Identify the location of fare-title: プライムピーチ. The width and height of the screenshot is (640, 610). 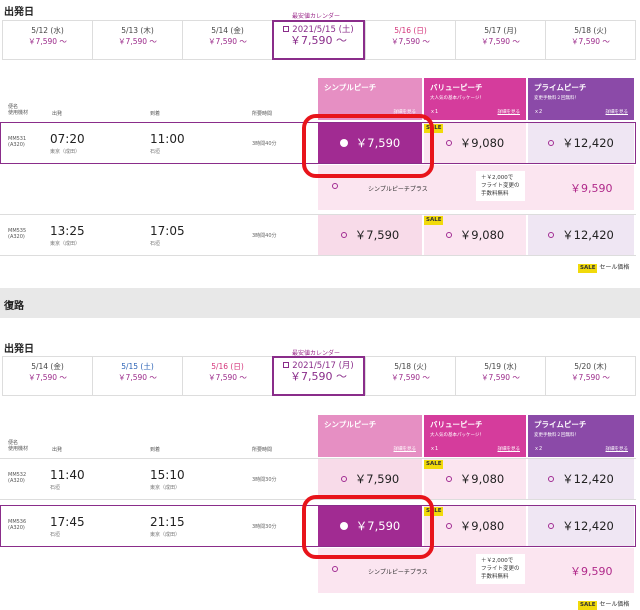
(560, 87).